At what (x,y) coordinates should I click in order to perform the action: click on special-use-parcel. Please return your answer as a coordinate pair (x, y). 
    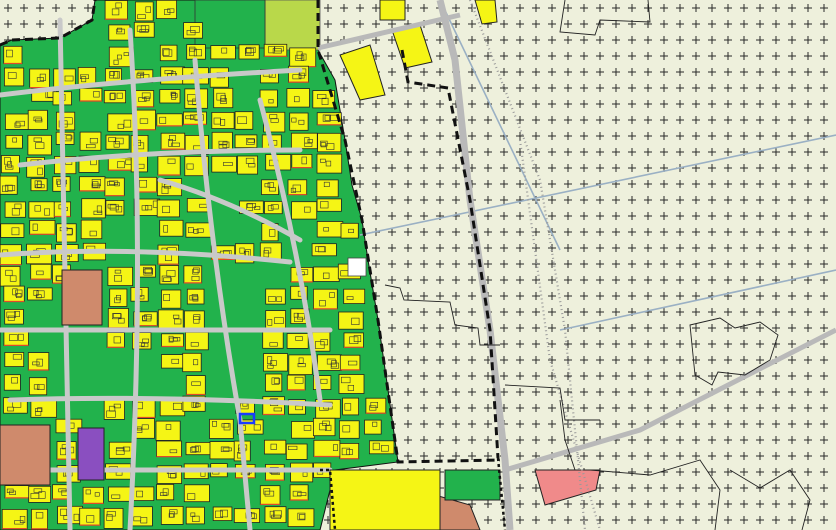
    Looking at the image, I should click on (91, 454).